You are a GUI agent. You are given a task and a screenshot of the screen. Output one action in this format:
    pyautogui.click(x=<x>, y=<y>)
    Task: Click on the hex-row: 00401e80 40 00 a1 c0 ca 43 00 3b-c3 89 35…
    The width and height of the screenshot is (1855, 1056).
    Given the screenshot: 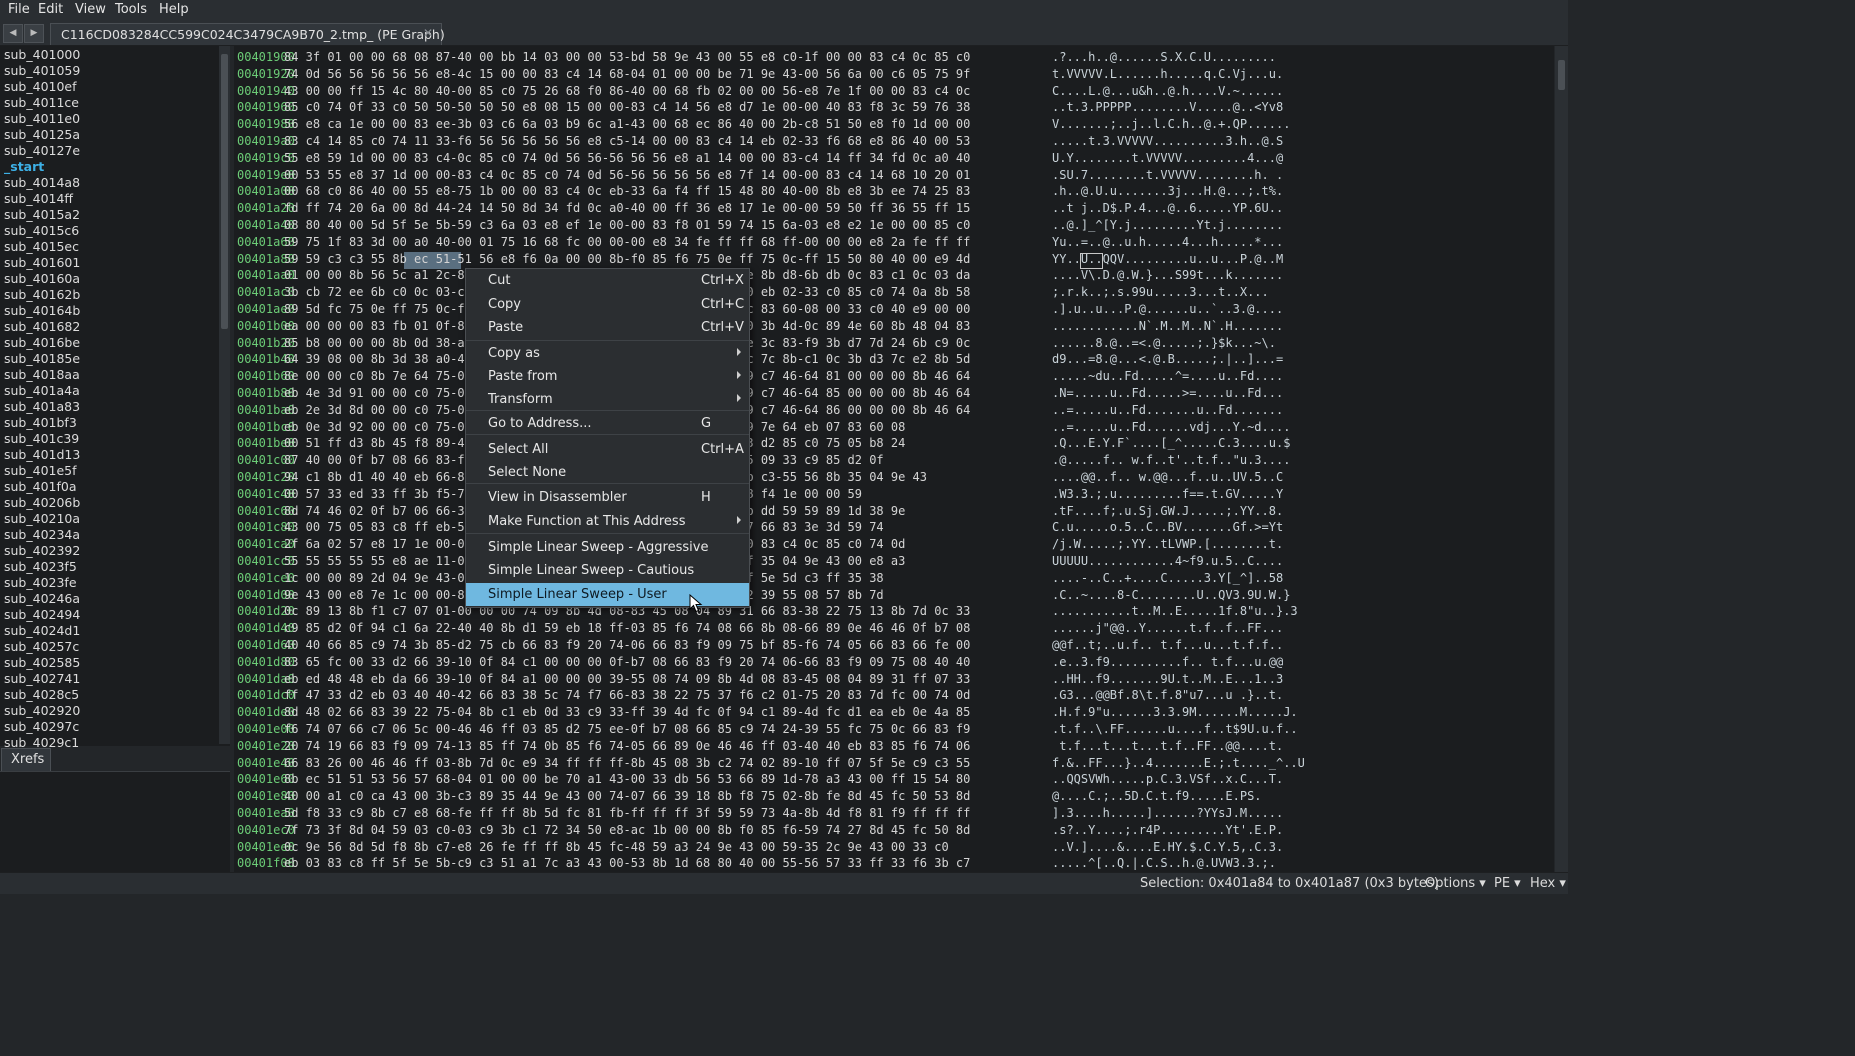 What is the action you would take?
    pyautogui.click(x=894, y=795)
    